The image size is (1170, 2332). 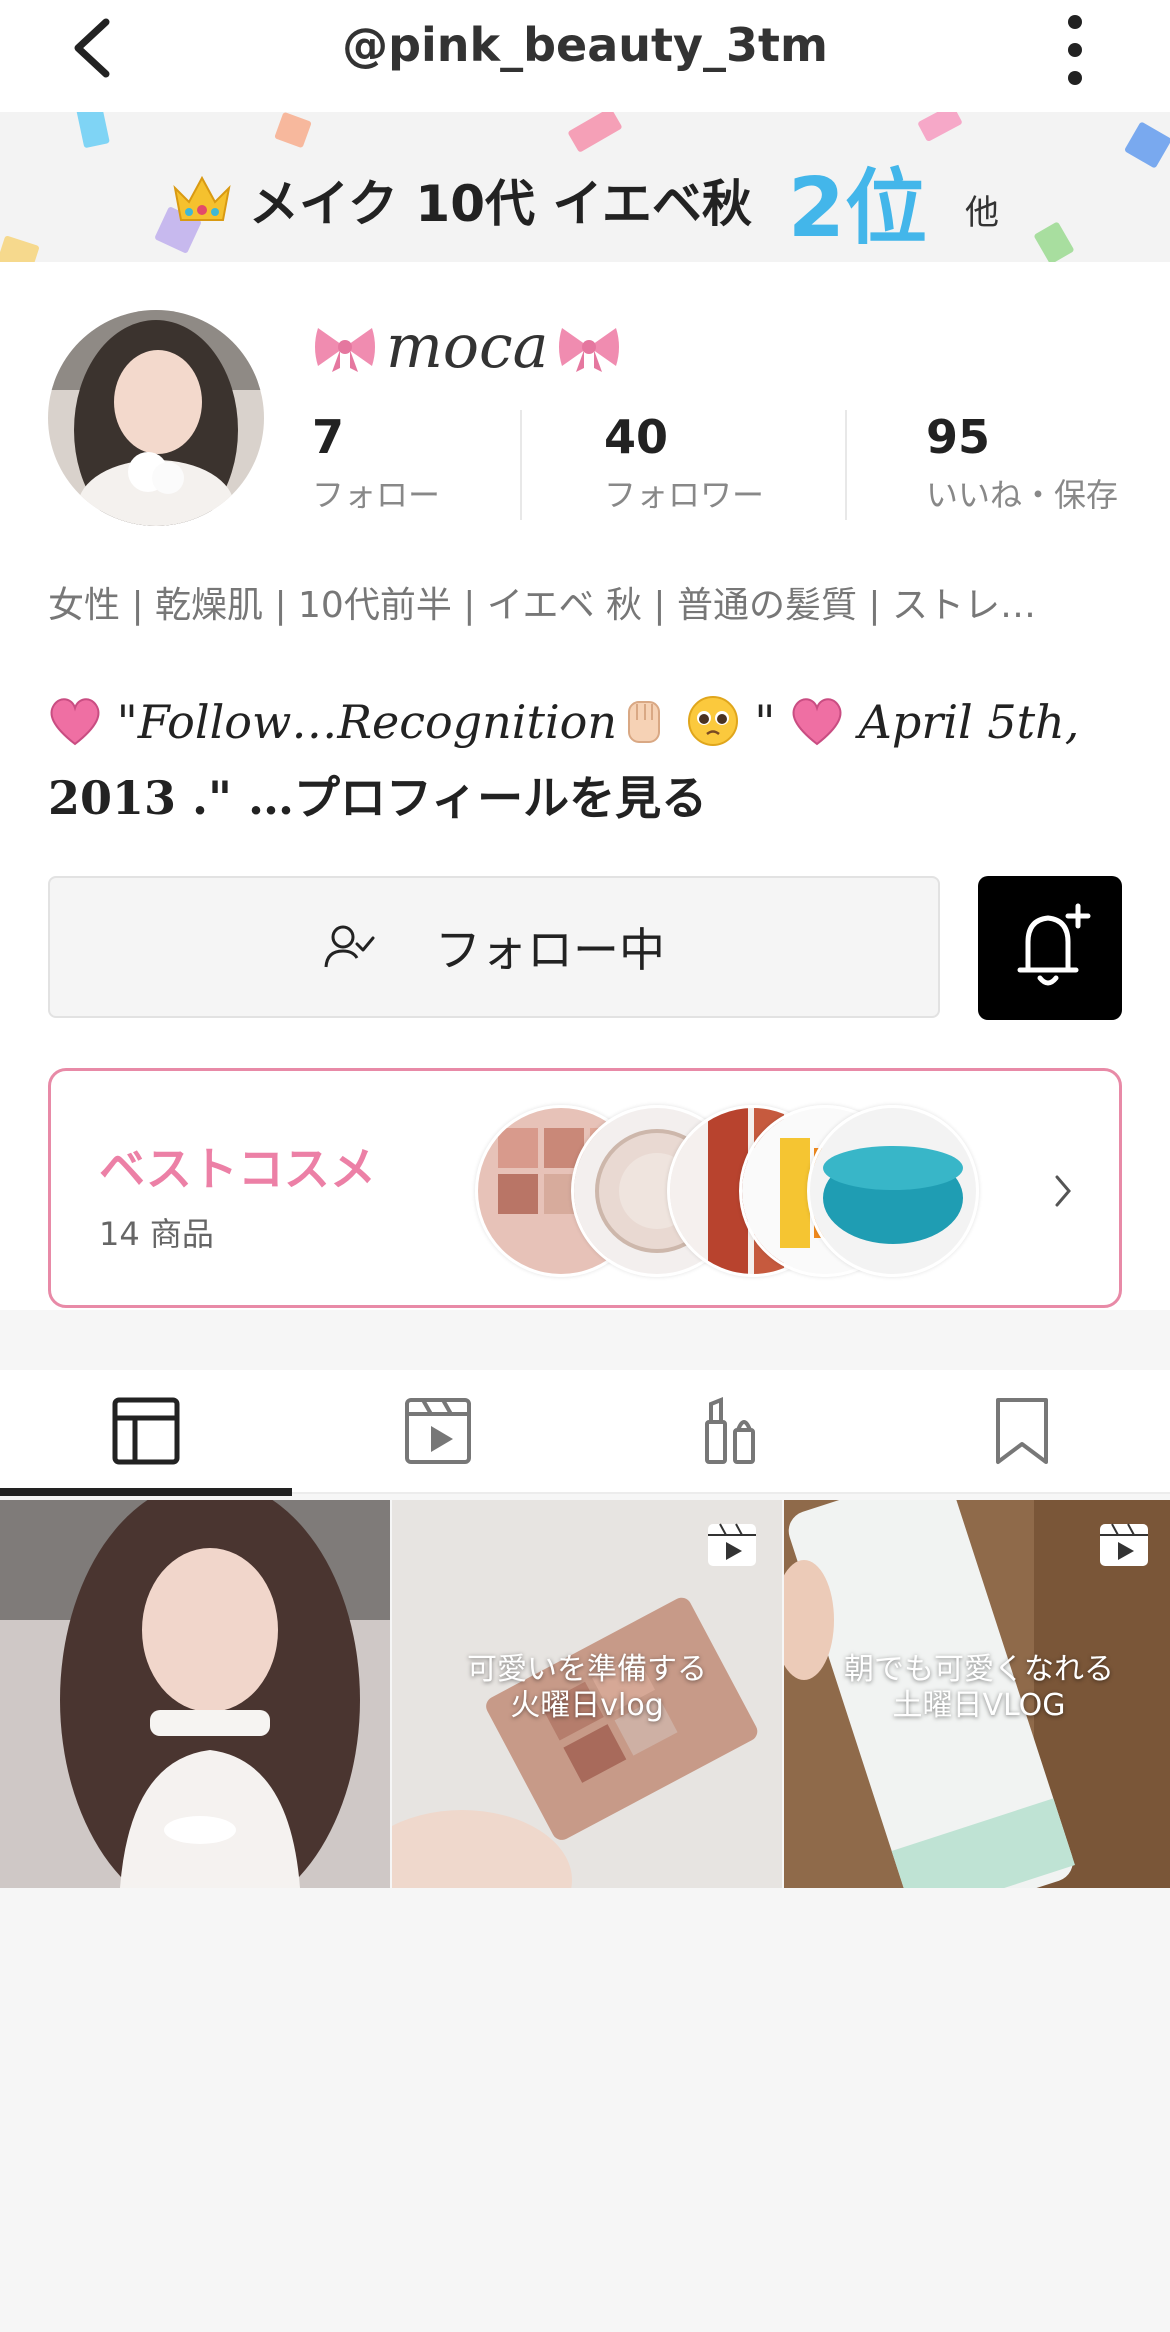 What do you see at coordinates (1063, 1191) in the screenshot?
I see `chevron-right-icon` at bounding box center [1063, 1191].